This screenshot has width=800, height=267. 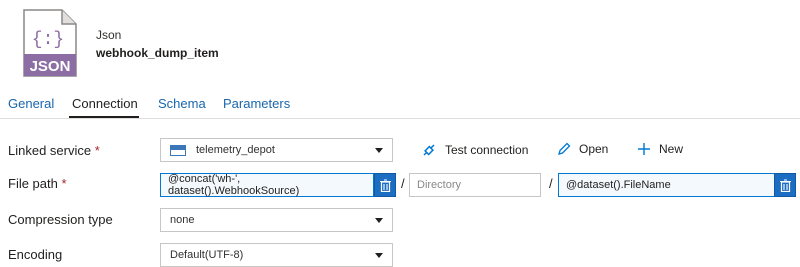 I want to click on tab-connection: Connection, so click(x=105, y=103).